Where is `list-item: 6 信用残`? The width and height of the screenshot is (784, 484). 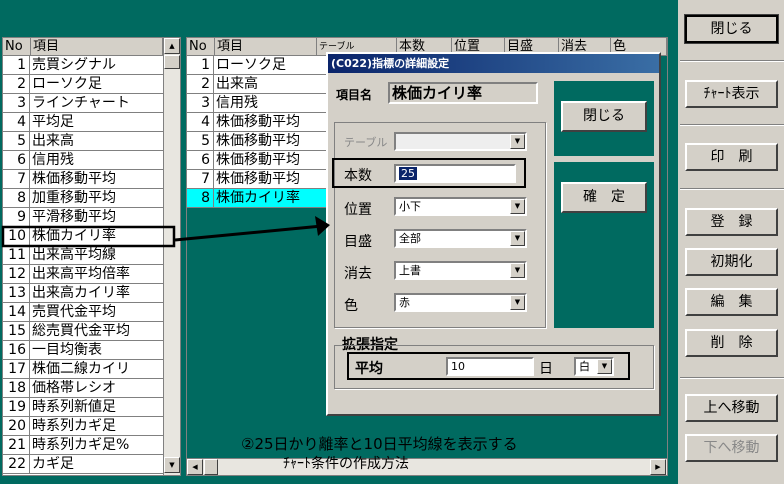 list-item: 6 信用残 is located at coordinates (83, 160).